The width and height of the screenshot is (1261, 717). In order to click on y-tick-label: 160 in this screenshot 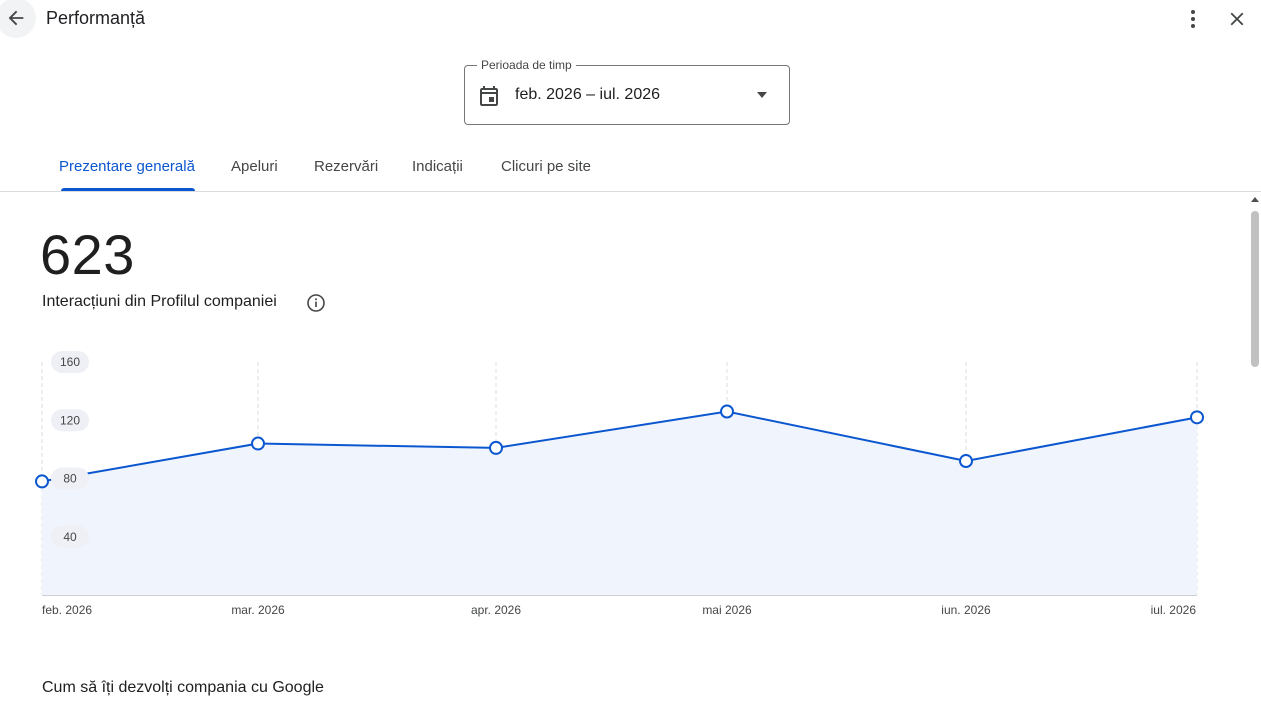, I will do `click(70, 362)`.